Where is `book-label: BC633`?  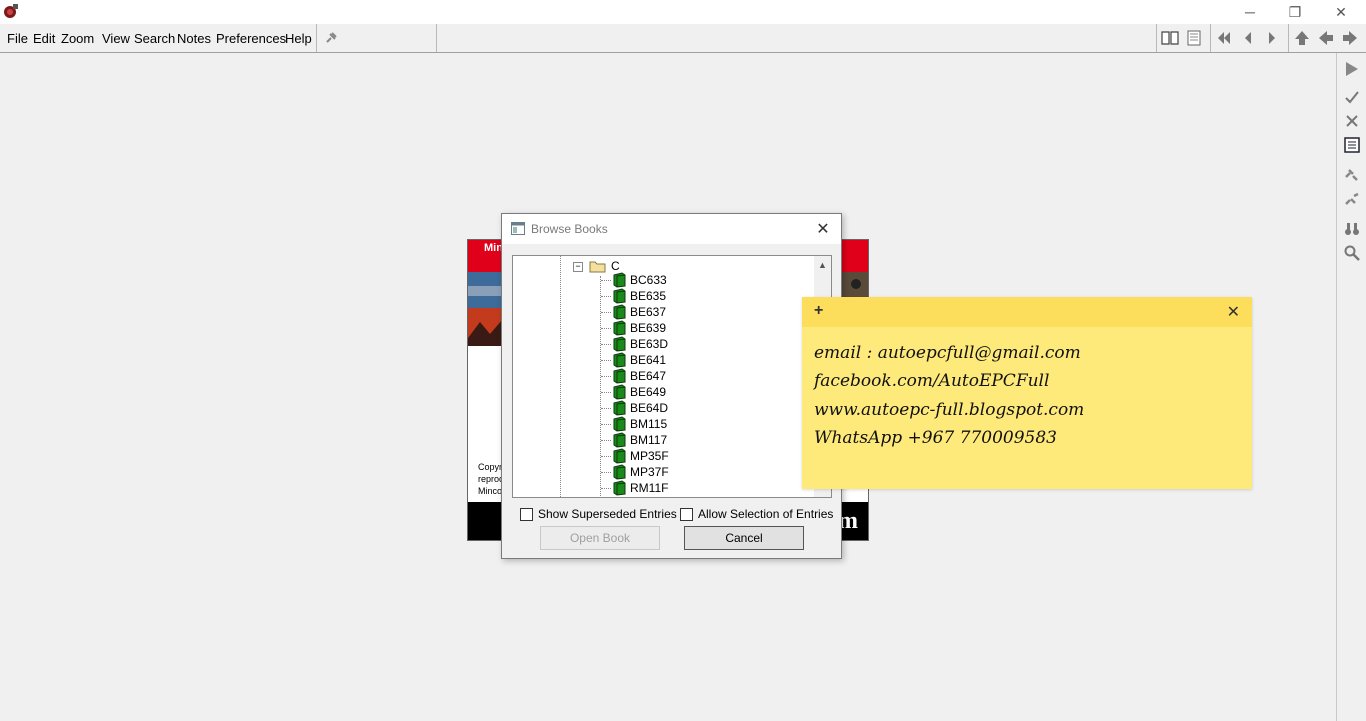
book-label: BC633 is located at coordinates (648, 280).